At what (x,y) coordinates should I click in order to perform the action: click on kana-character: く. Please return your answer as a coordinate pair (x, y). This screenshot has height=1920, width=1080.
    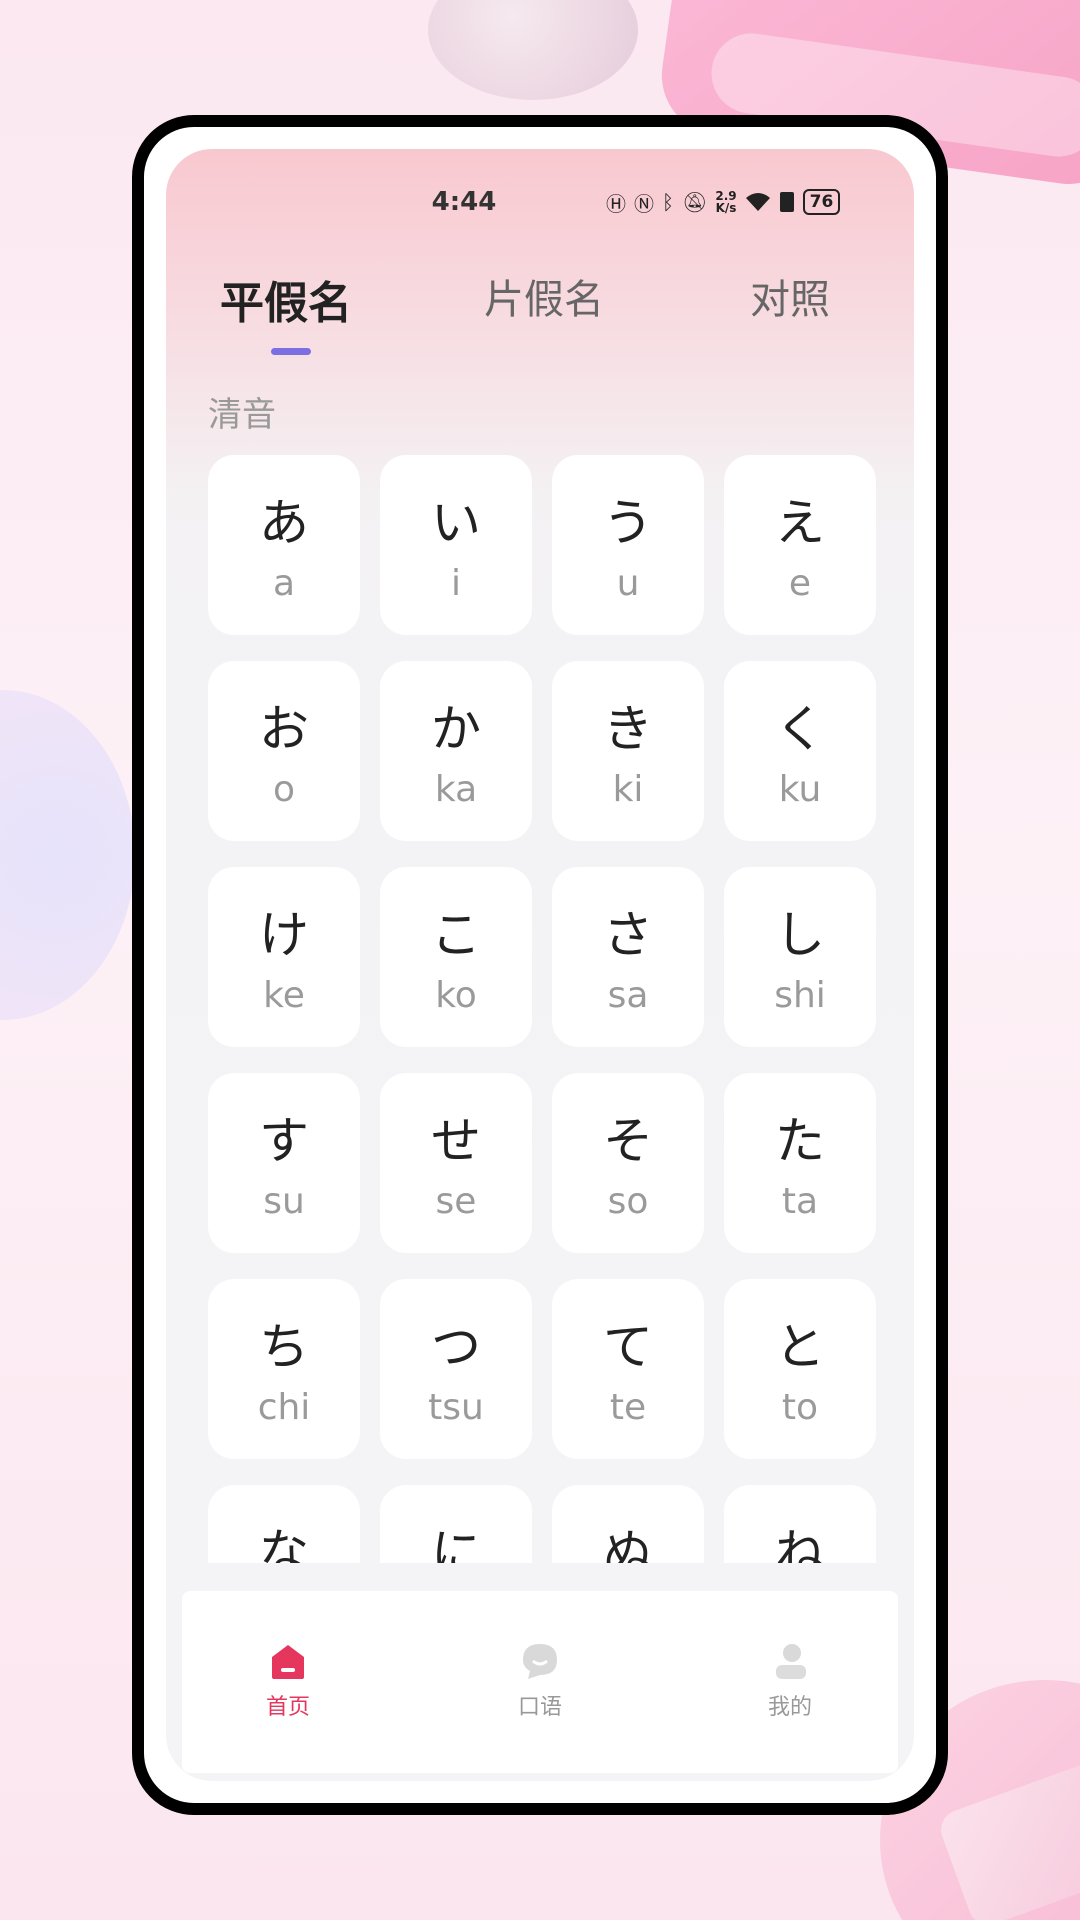
    Looking at the image, I should click on (800, 729).